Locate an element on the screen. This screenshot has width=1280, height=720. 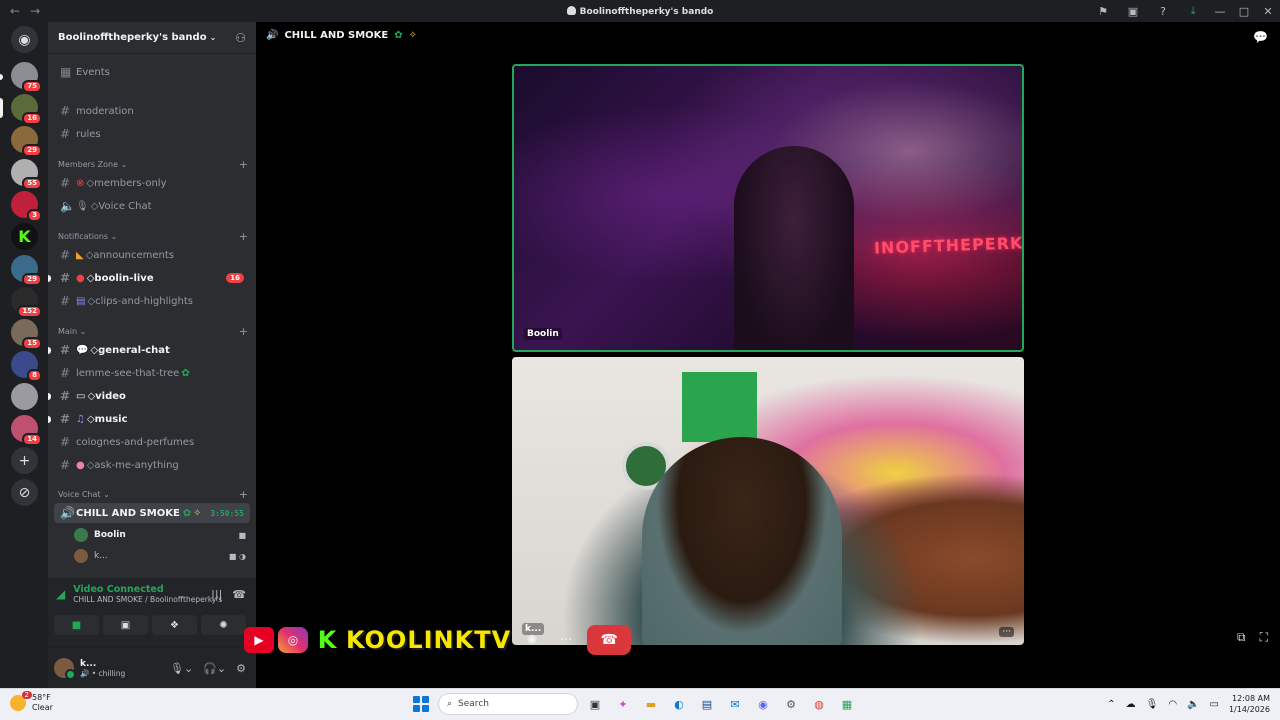
microphone-icon: 🎙⌄ is located at coordinates (181, 668).